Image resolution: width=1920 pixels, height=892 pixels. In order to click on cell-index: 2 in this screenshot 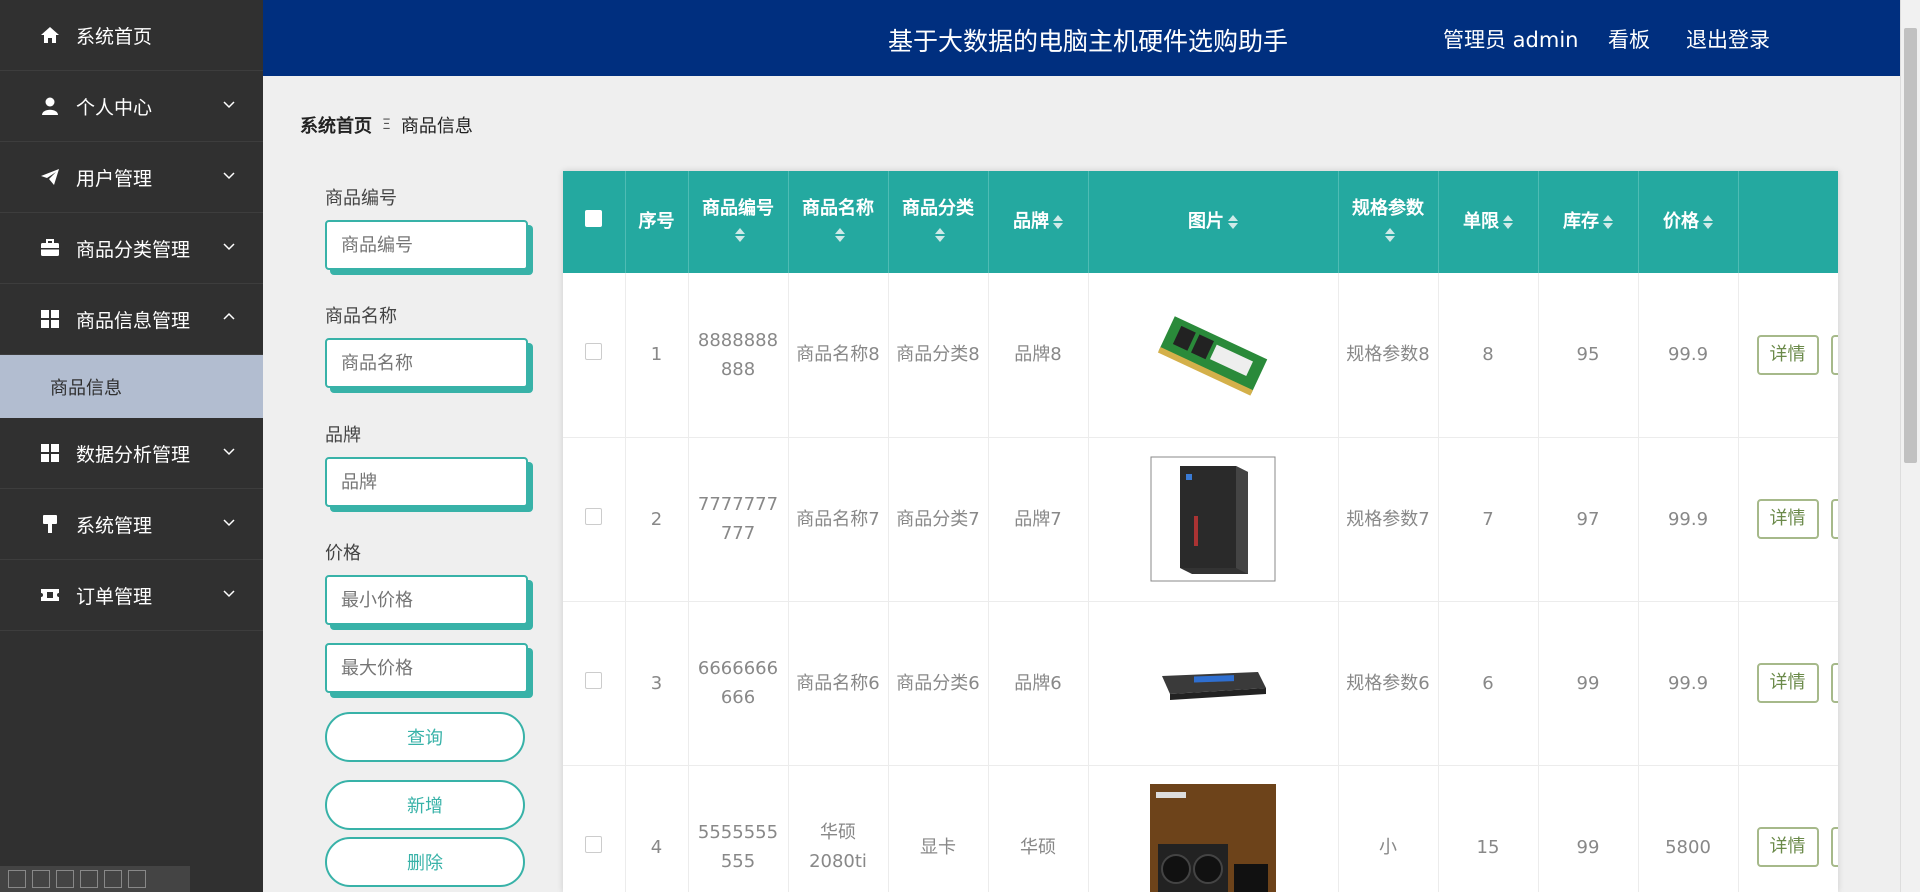, I will do `click(657, 519)`.